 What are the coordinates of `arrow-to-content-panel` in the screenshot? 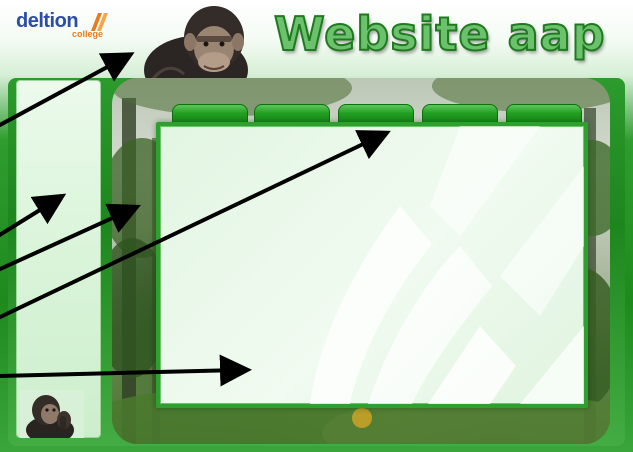 It's located at (126, 370).